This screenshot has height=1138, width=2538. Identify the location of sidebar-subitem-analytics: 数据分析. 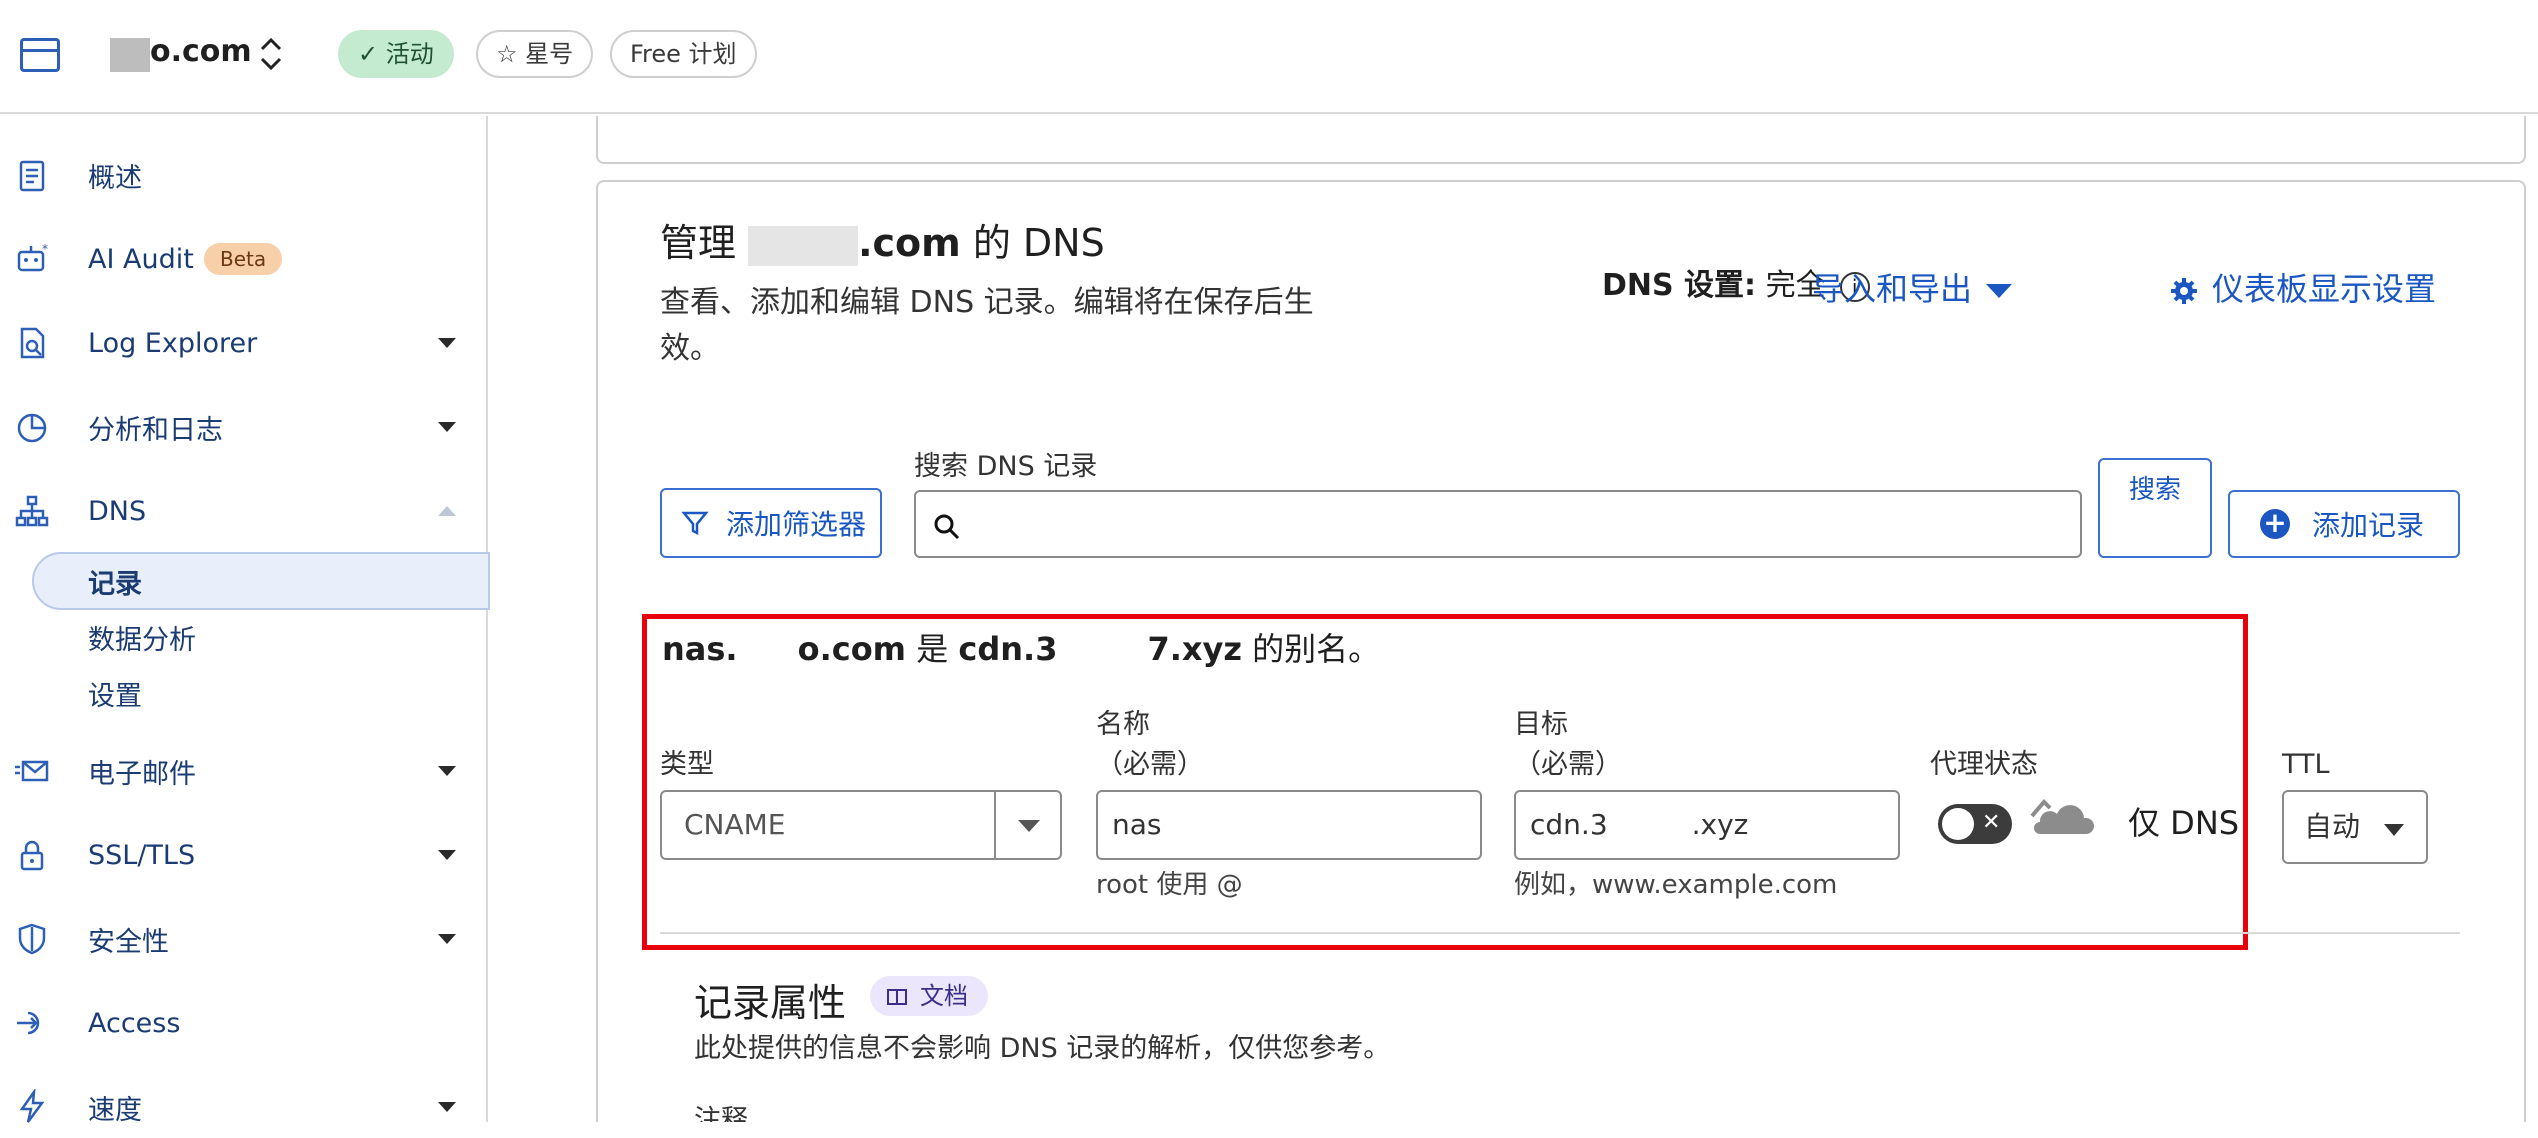
(142, 637).